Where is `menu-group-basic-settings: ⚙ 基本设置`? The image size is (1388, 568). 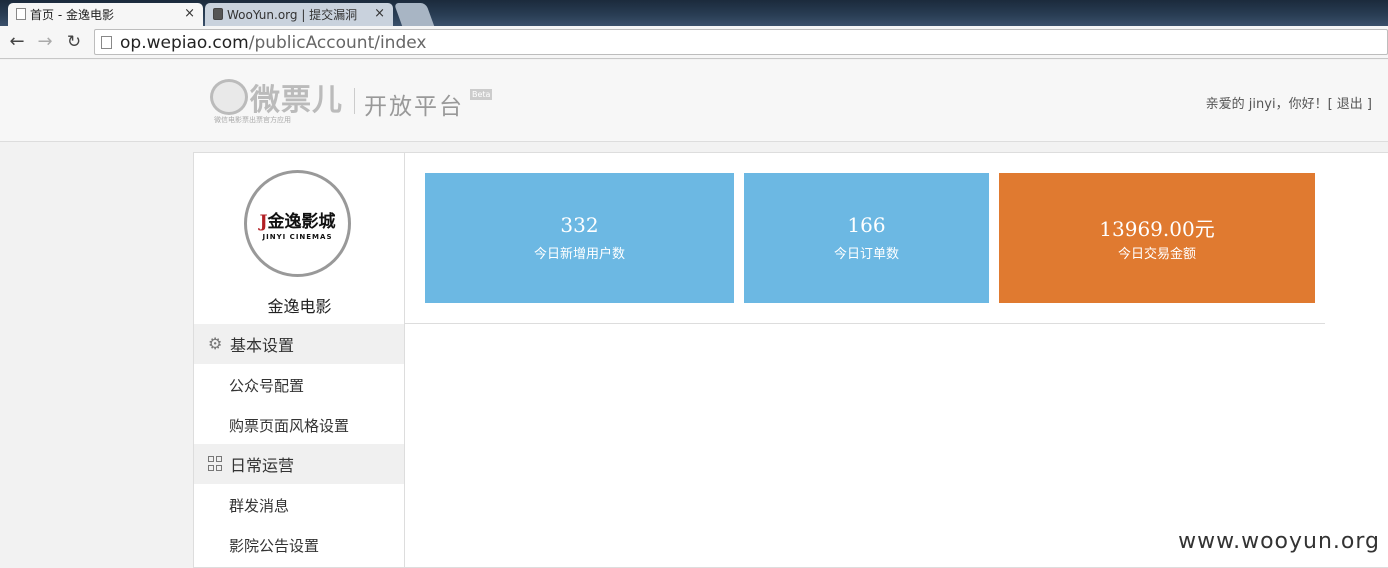
menu-group-basic-settings: ⚙ 基本设置 is located at coordinates (299, 344).